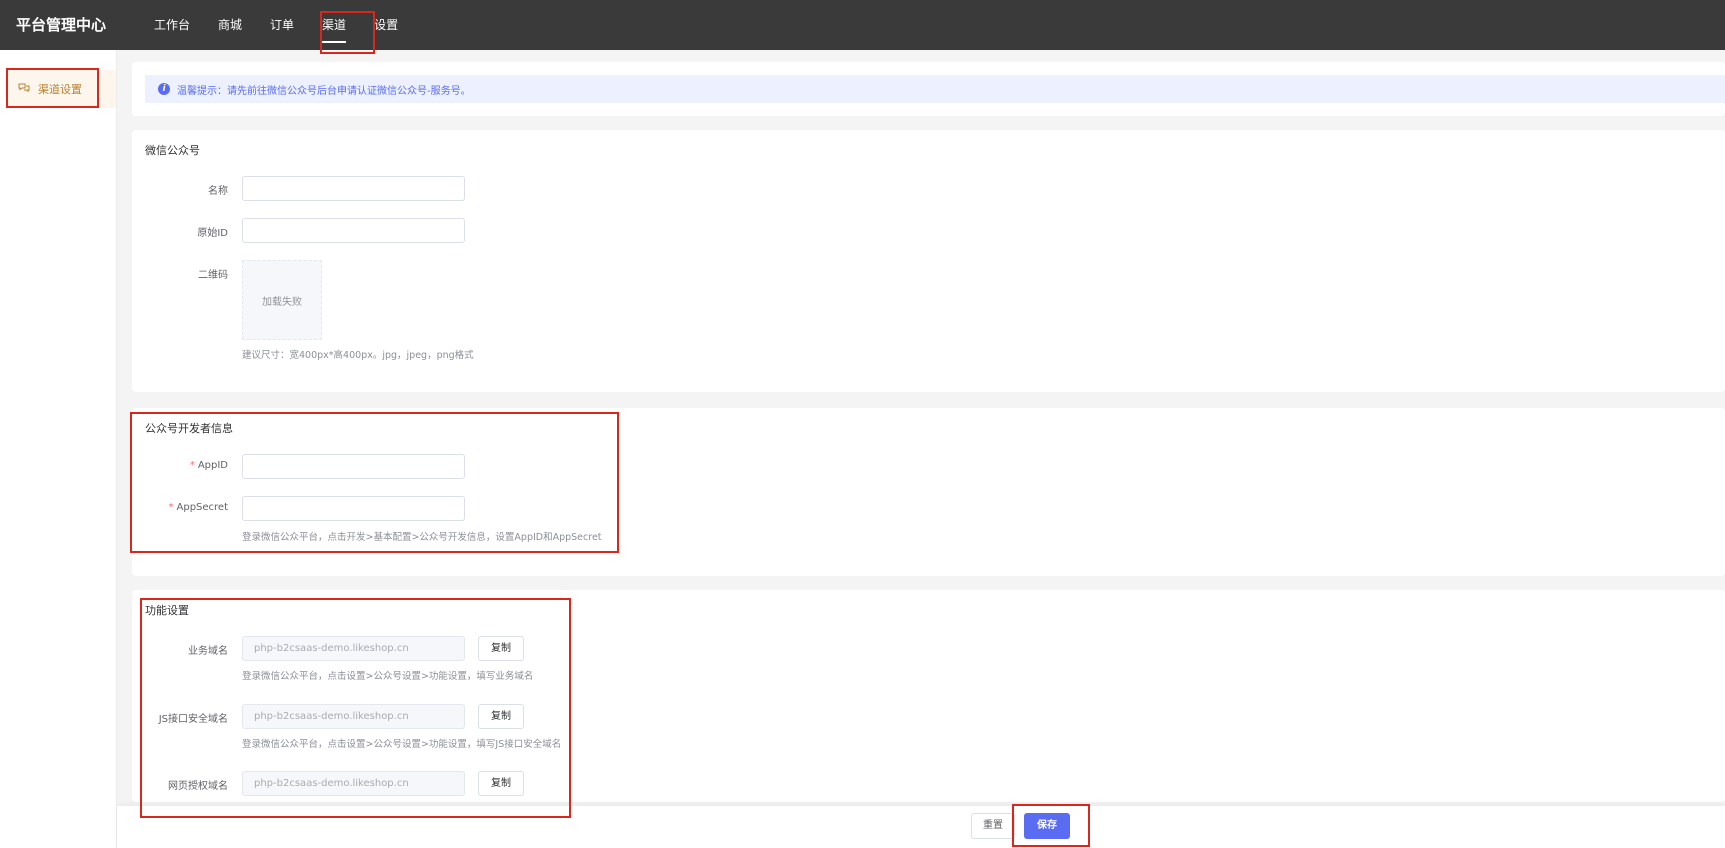 Image resolution: width=1725 pixels, height=848 pixels. Describe the element at coordinates (358, 355) in the screenshot. I see `qrcode-hint: 建议尺寸：宽400px*高400px。jpg，jpeg，png格式` at that location.